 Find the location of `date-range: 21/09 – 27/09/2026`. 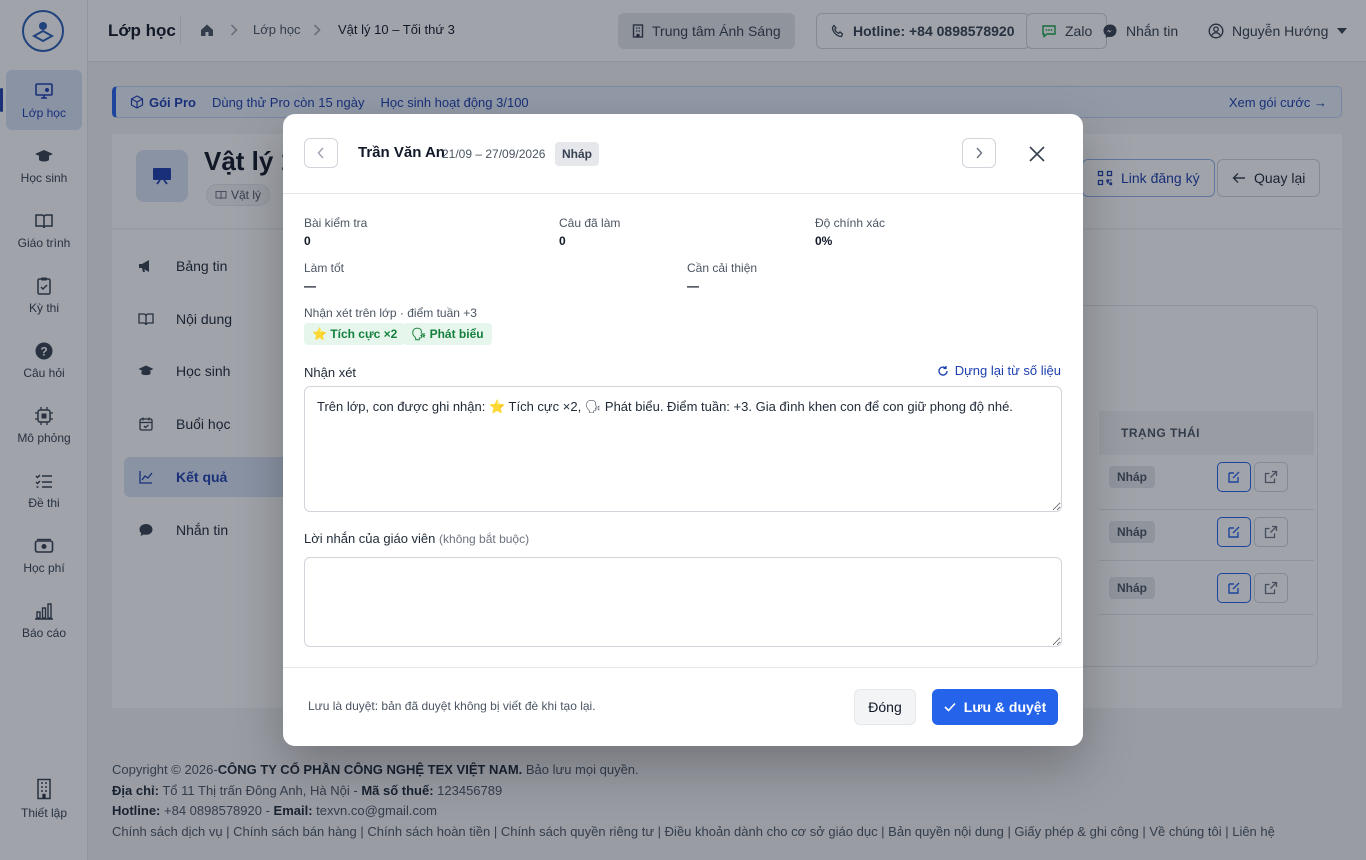

date-range: 21/09 – 27/09/2026 is located at coordinates (494, 154).